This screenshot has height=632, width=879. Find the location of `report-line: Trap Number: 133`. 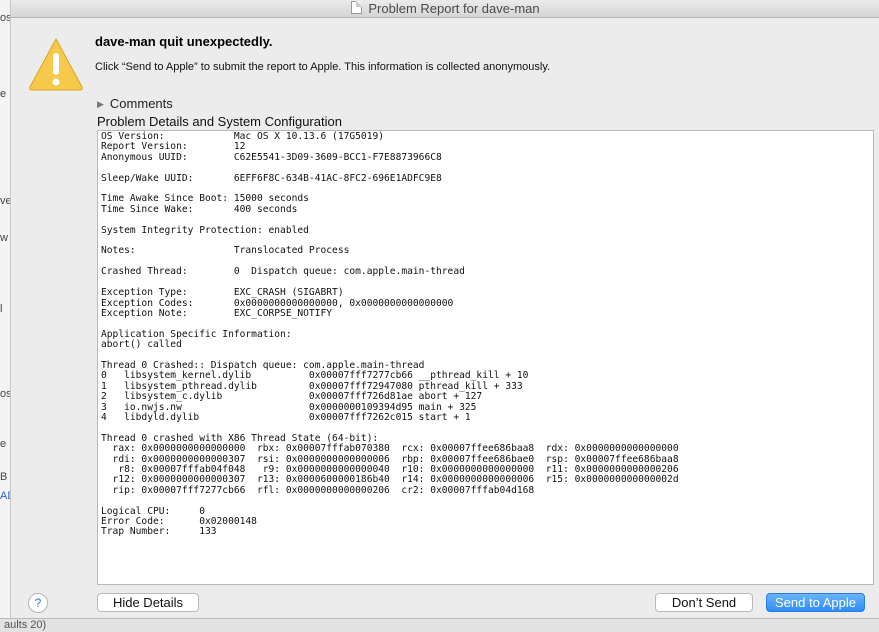

report-line: Trap Number: 133 is located at coordinates (159, 532).